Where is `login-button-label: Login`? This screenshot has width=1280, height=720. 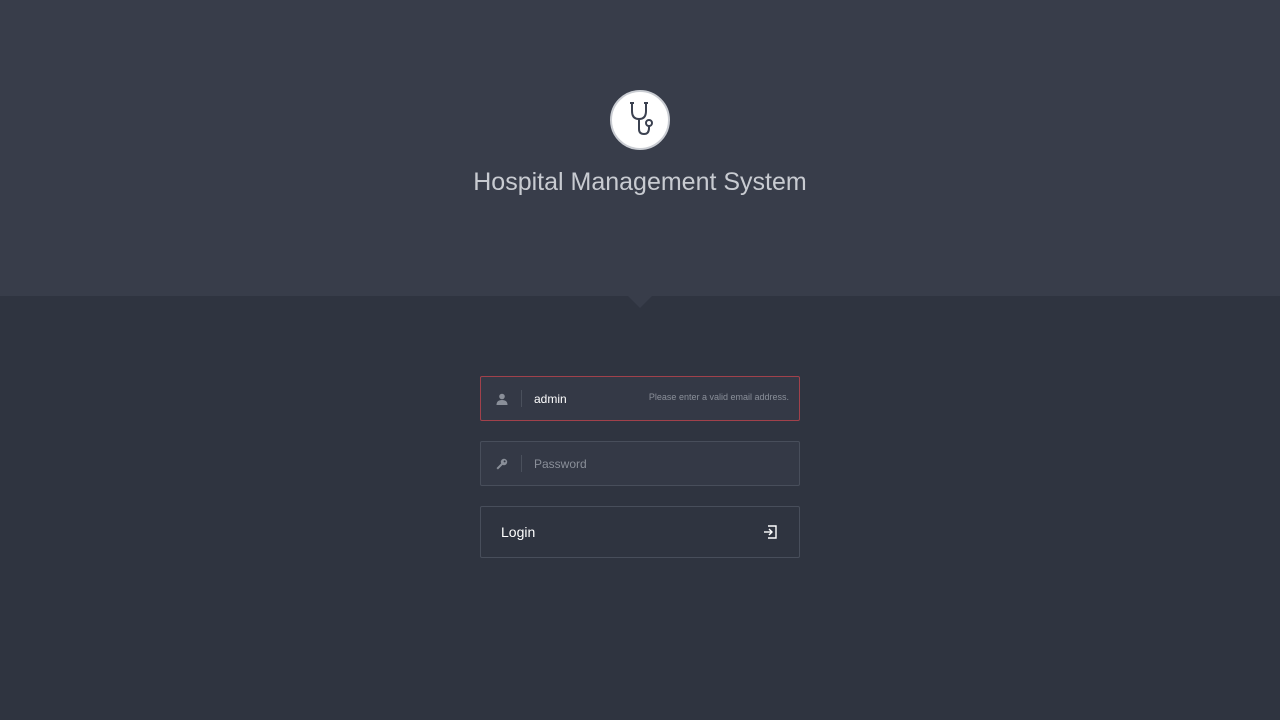
login-button-label: Login is located at coordinates (518, 532).